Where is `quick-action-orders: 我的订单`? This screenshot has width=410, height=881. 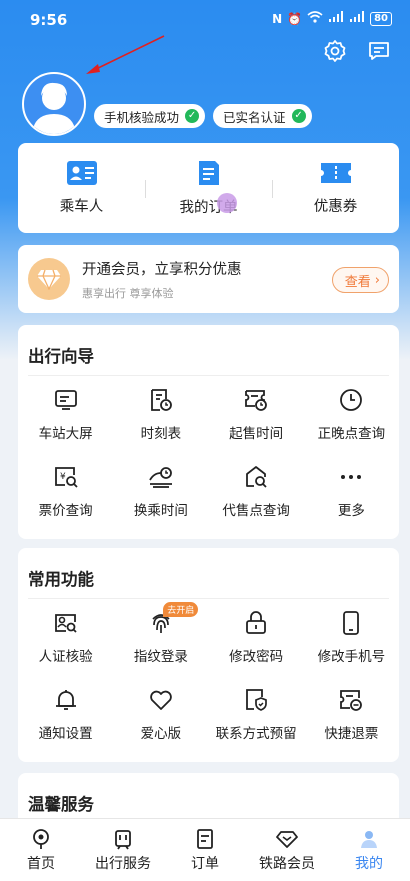
quick-action-orders: 我的订单 is located at coordinates (208, 188).